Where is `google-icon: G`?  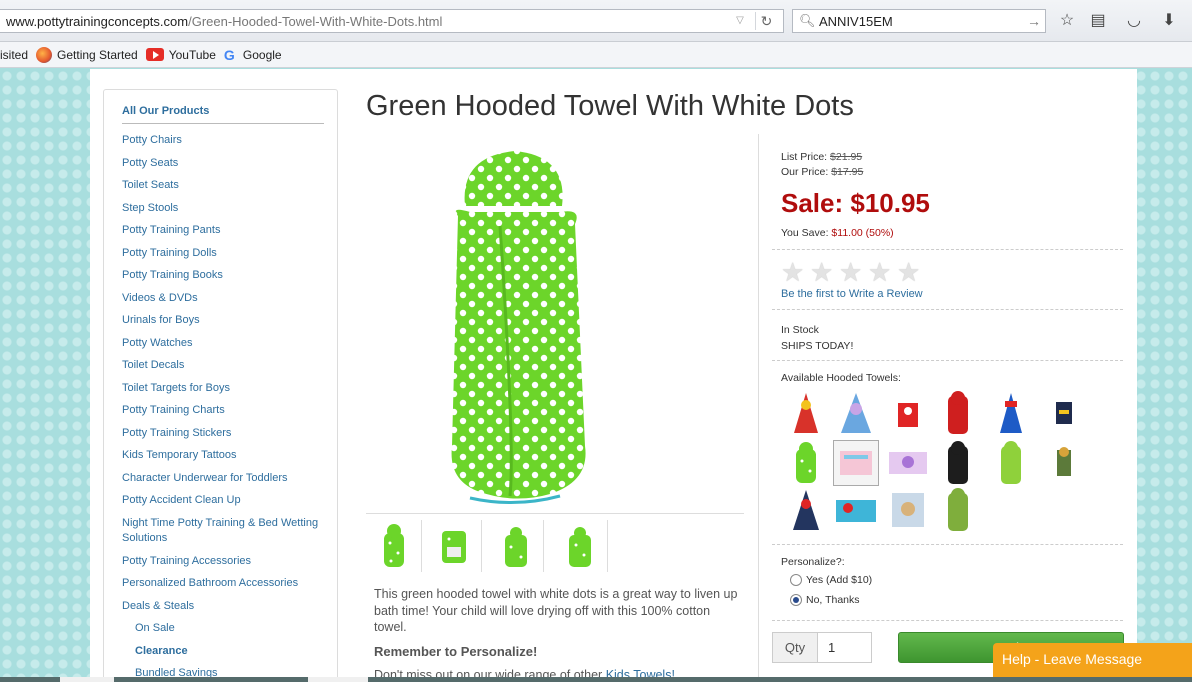
google-icon: G is located at coordinates (229, 54).